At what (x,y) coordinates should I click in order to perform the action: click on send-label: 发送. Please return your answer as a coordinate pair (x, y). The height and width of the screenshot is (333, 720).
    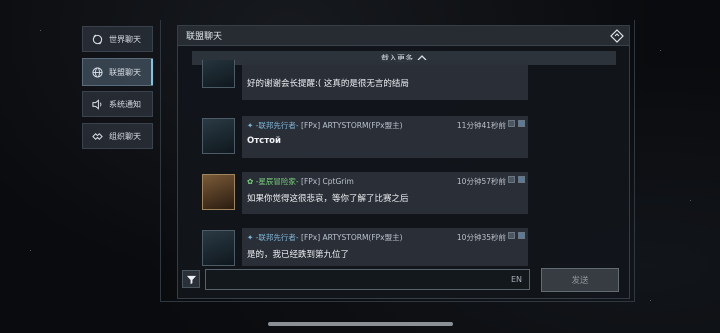
    Looking at the image, I should click on (580, 281).